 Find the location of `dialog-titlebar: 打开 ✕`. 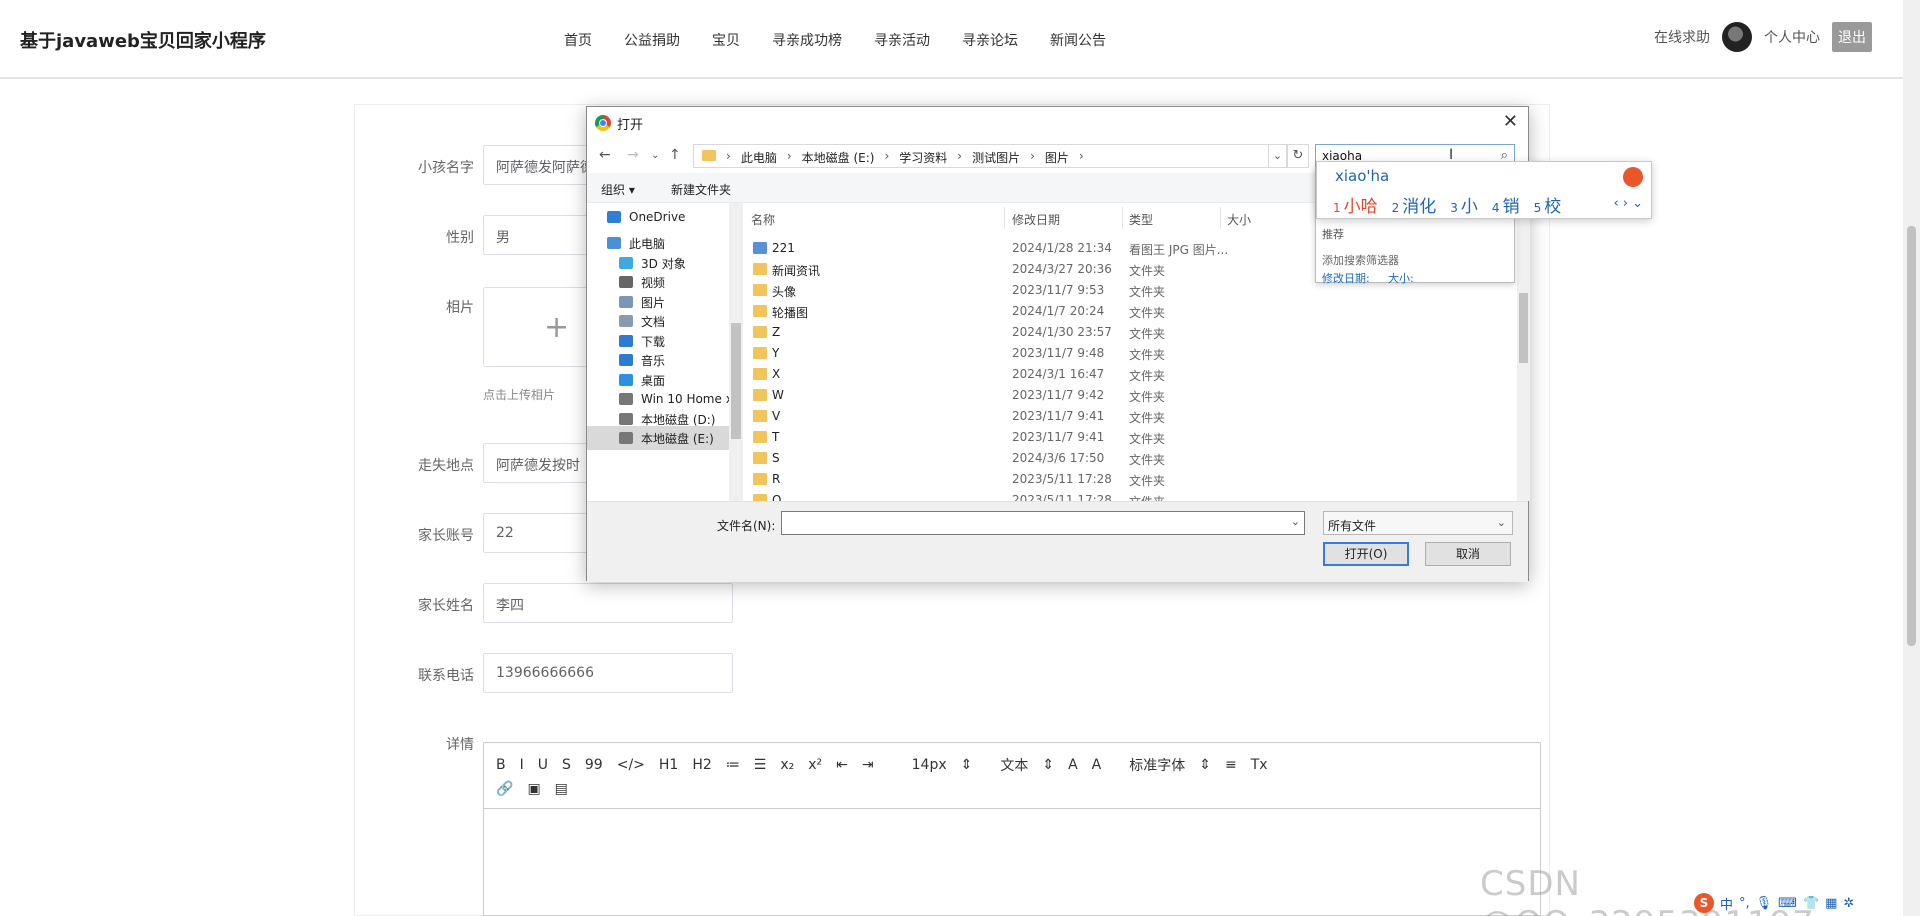

dialog-titlebar: 打开 ✕ is located at coordinates (1057, 123).